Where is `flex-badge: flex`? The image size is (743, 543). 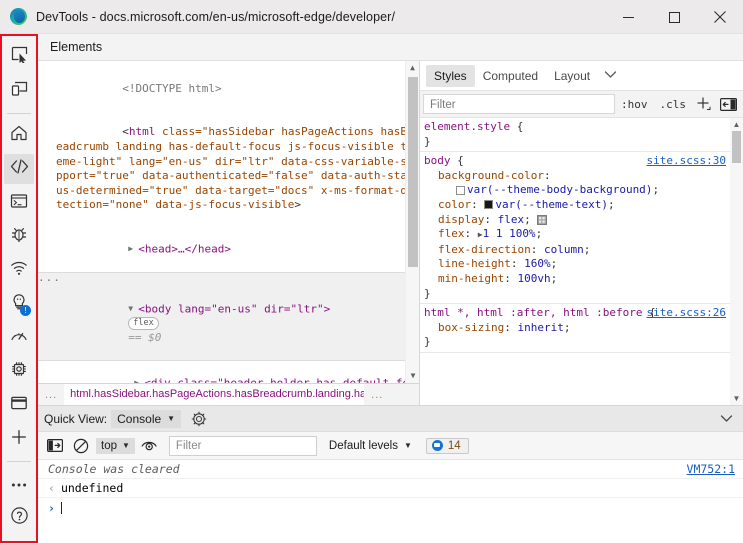 flex-badge: flex is located at coordinates (143, 324).